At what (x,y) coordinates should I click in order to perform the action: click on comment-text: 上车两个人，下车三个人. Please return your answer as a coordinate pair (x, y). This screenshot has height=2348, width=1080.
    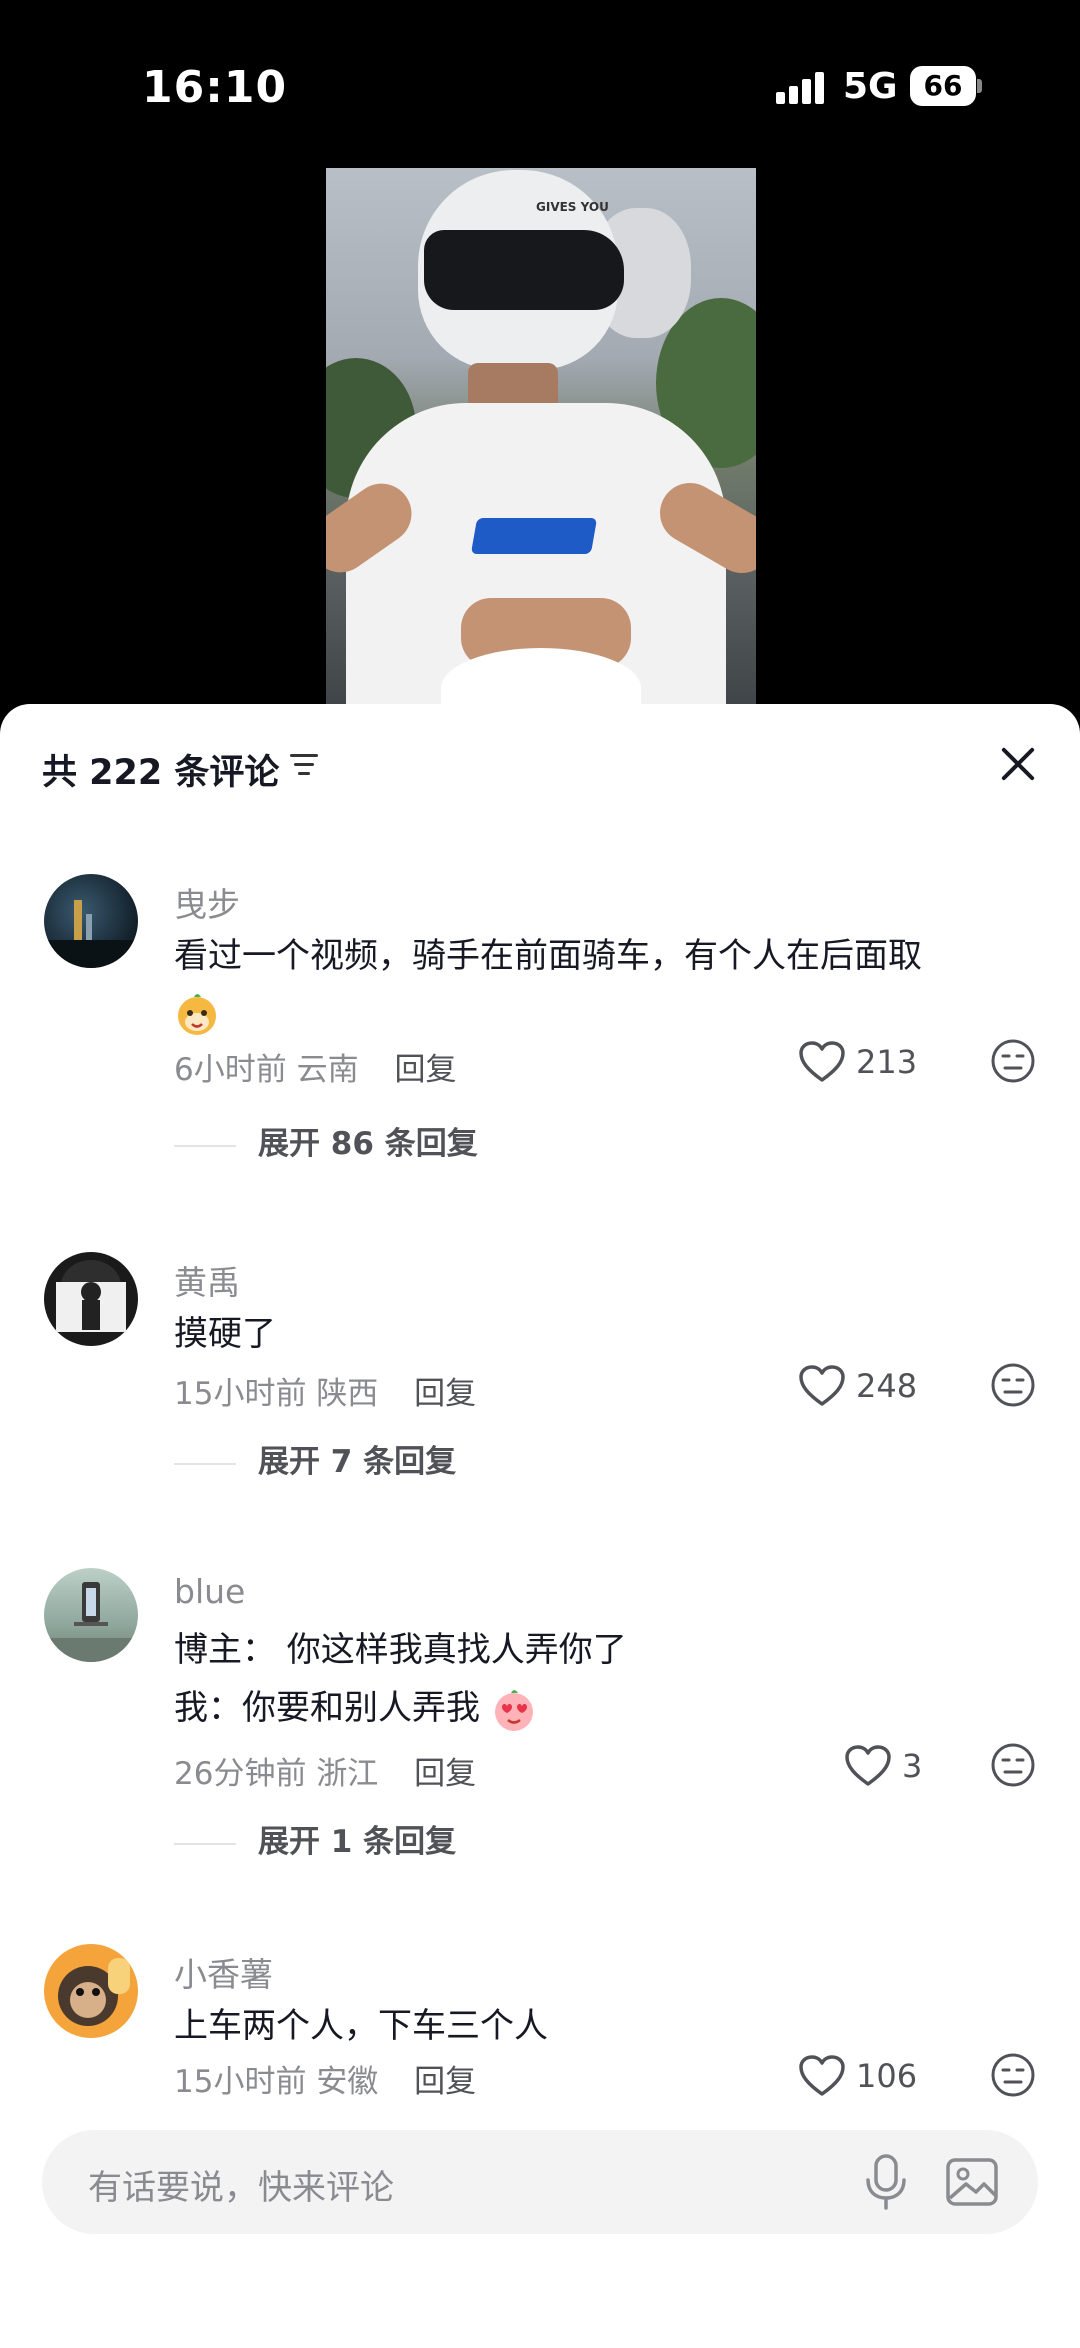
    Looking at the image, I should click on (361, 2026).